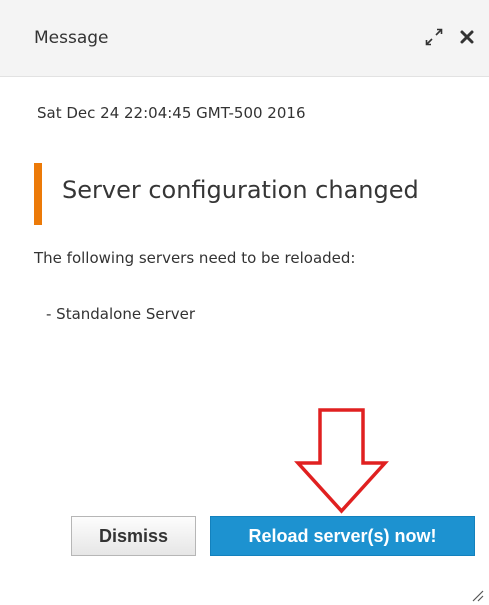 Image resolution: width=489 pixels, height=605 pixels. Describe the element at coordinates (71, 38) in the screenshot. I see `dialog-title: Message` at that location.